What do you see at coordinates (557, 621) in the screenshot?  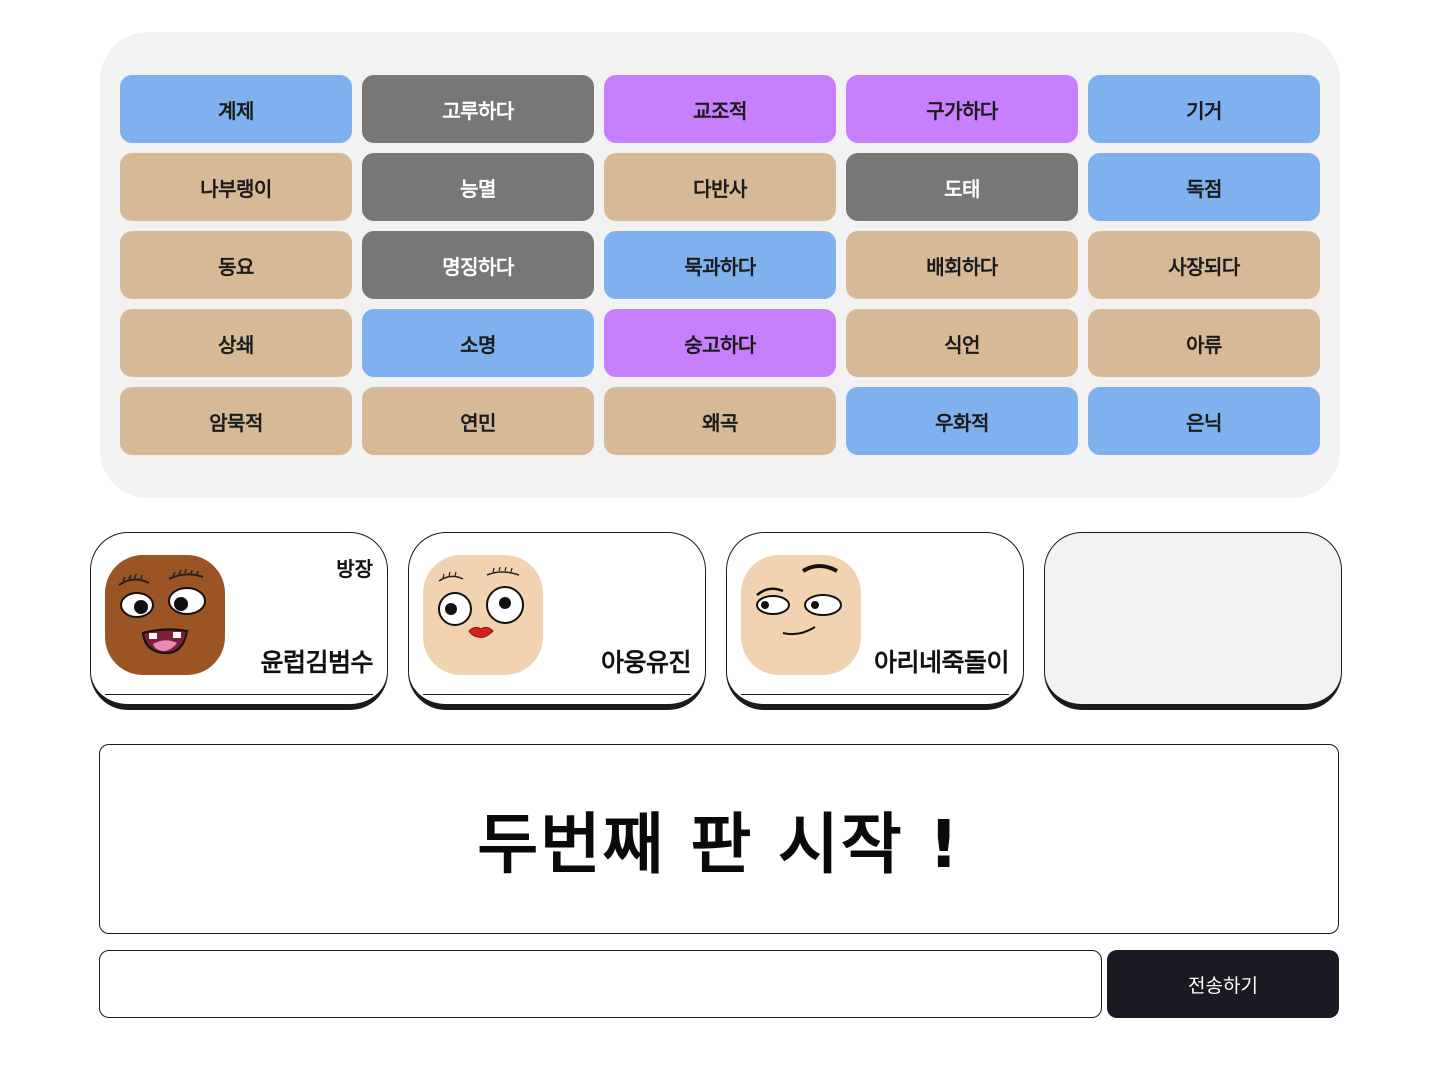 I see `player-card: 아웅유진` at bounding box center [557, 621].